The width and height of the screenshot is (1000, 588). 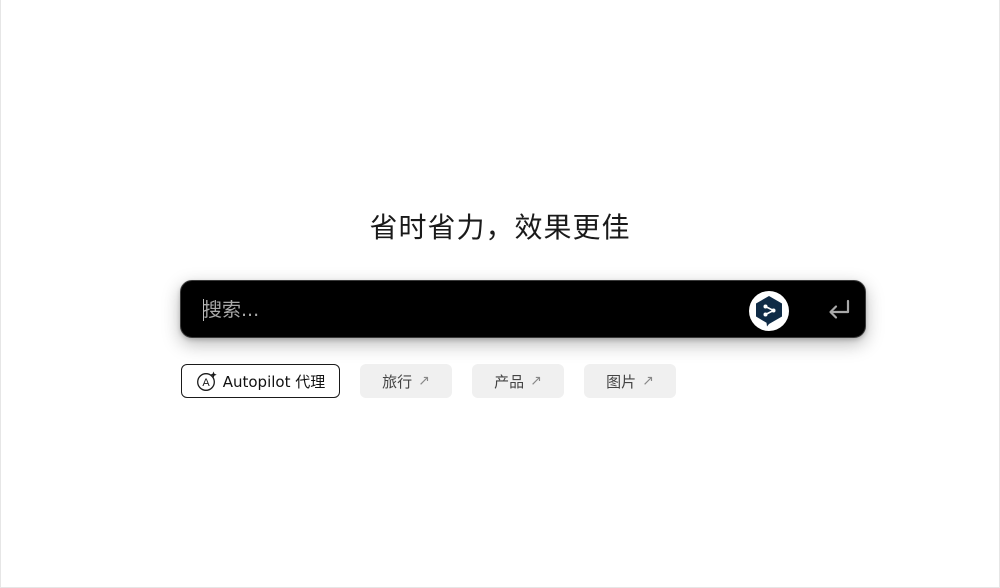 I want to click on enter-return-icon, so click(x=839, y=310).